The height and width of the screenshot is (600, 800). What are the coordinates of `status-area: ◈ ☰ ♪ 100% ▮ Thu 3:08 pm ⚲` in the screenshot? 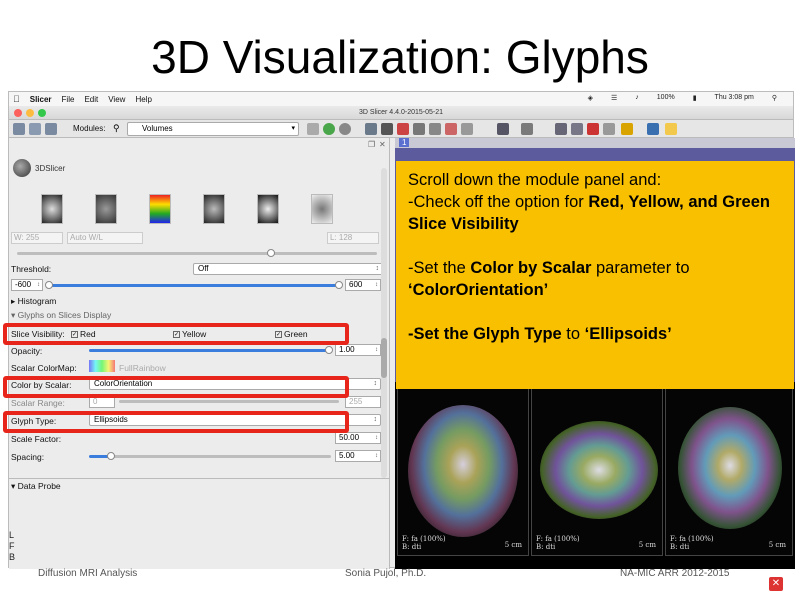 It's located at (687, 98).